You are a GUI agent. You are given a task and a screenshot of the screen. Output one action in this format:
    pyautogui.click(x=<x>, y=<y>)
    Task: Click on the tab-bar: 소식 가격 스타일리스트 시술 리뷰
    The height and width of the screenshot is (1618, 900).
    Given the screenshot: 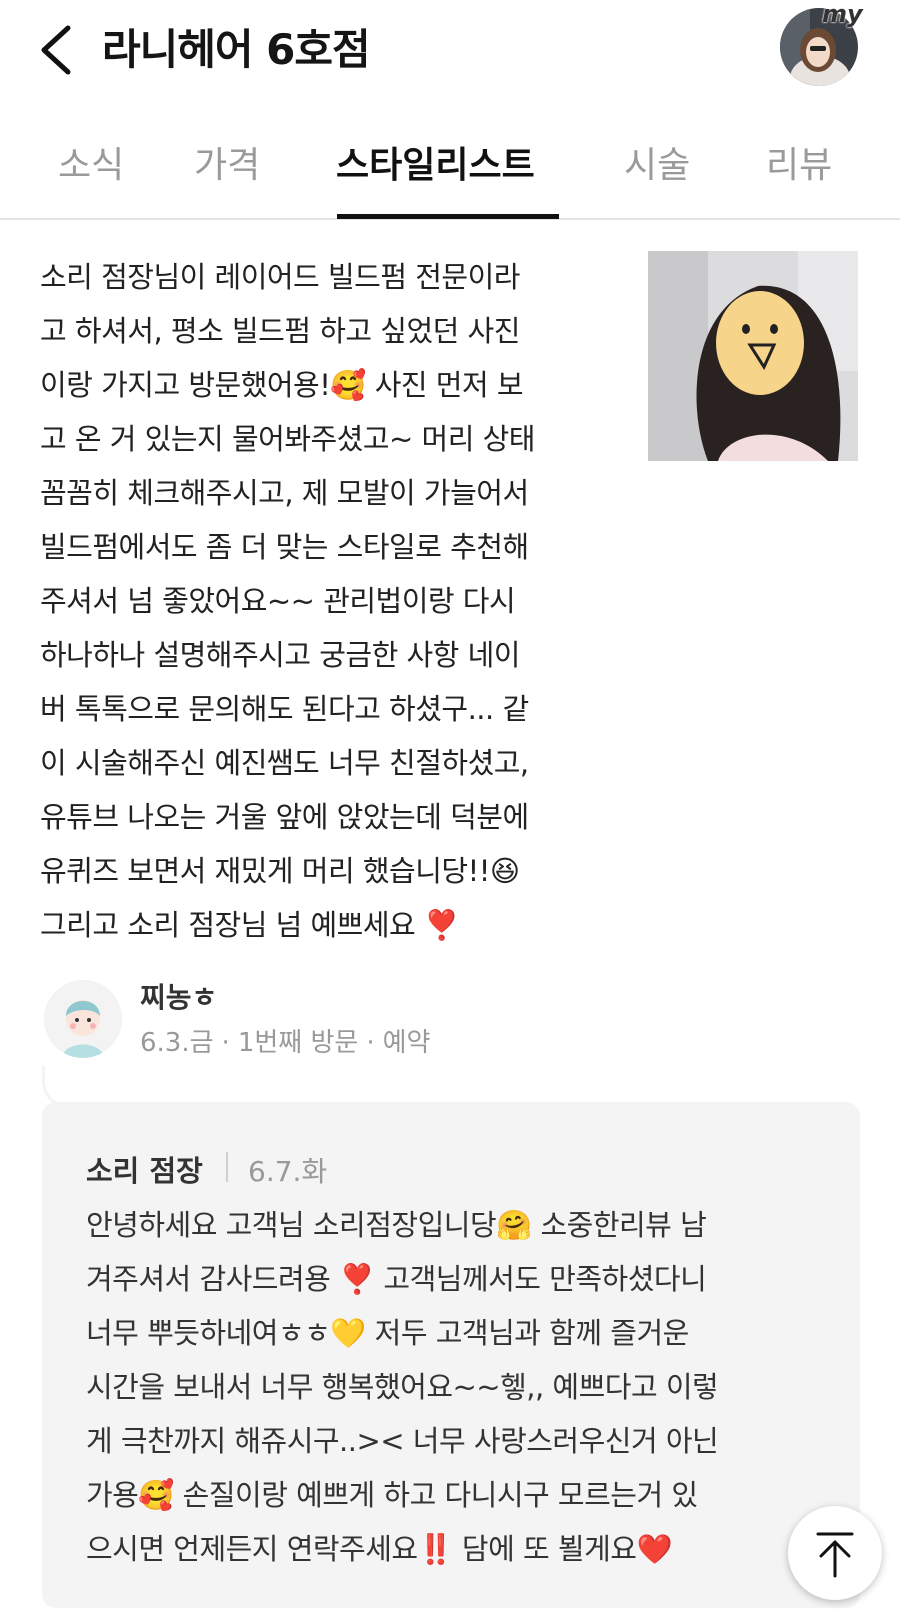 What is the action you would take?
    pyautogui.click(x=450, y=169)
    